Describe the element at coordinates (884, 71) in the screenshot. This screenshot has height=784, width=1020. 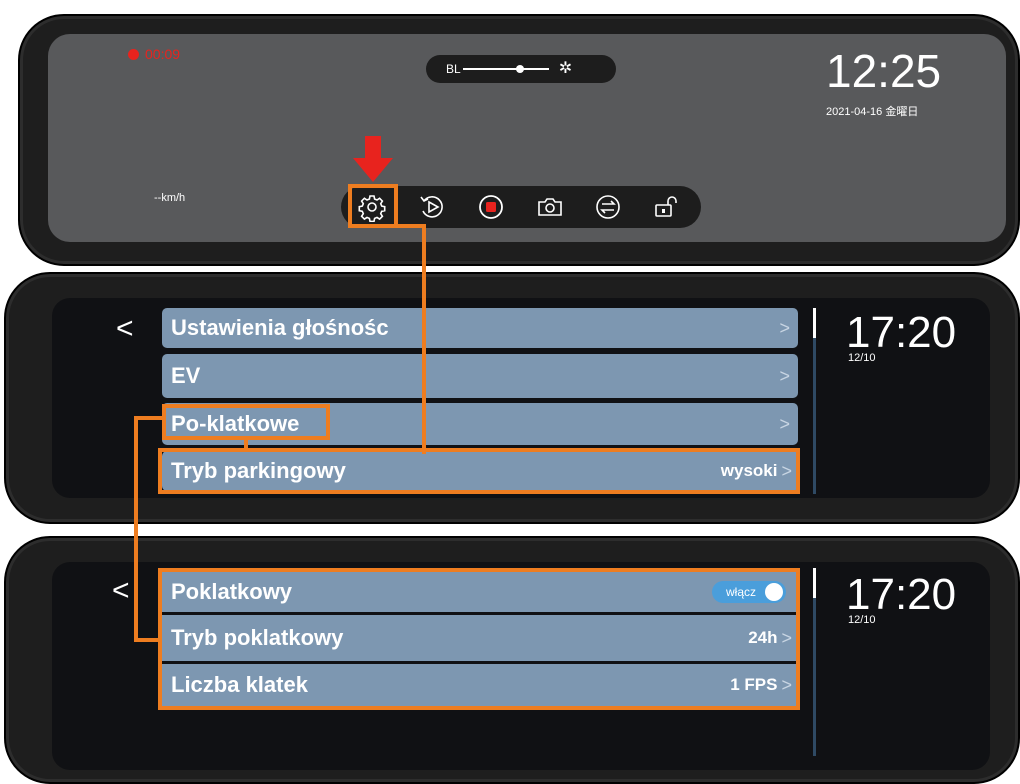
I see `home-clock: 12:25` at that location.